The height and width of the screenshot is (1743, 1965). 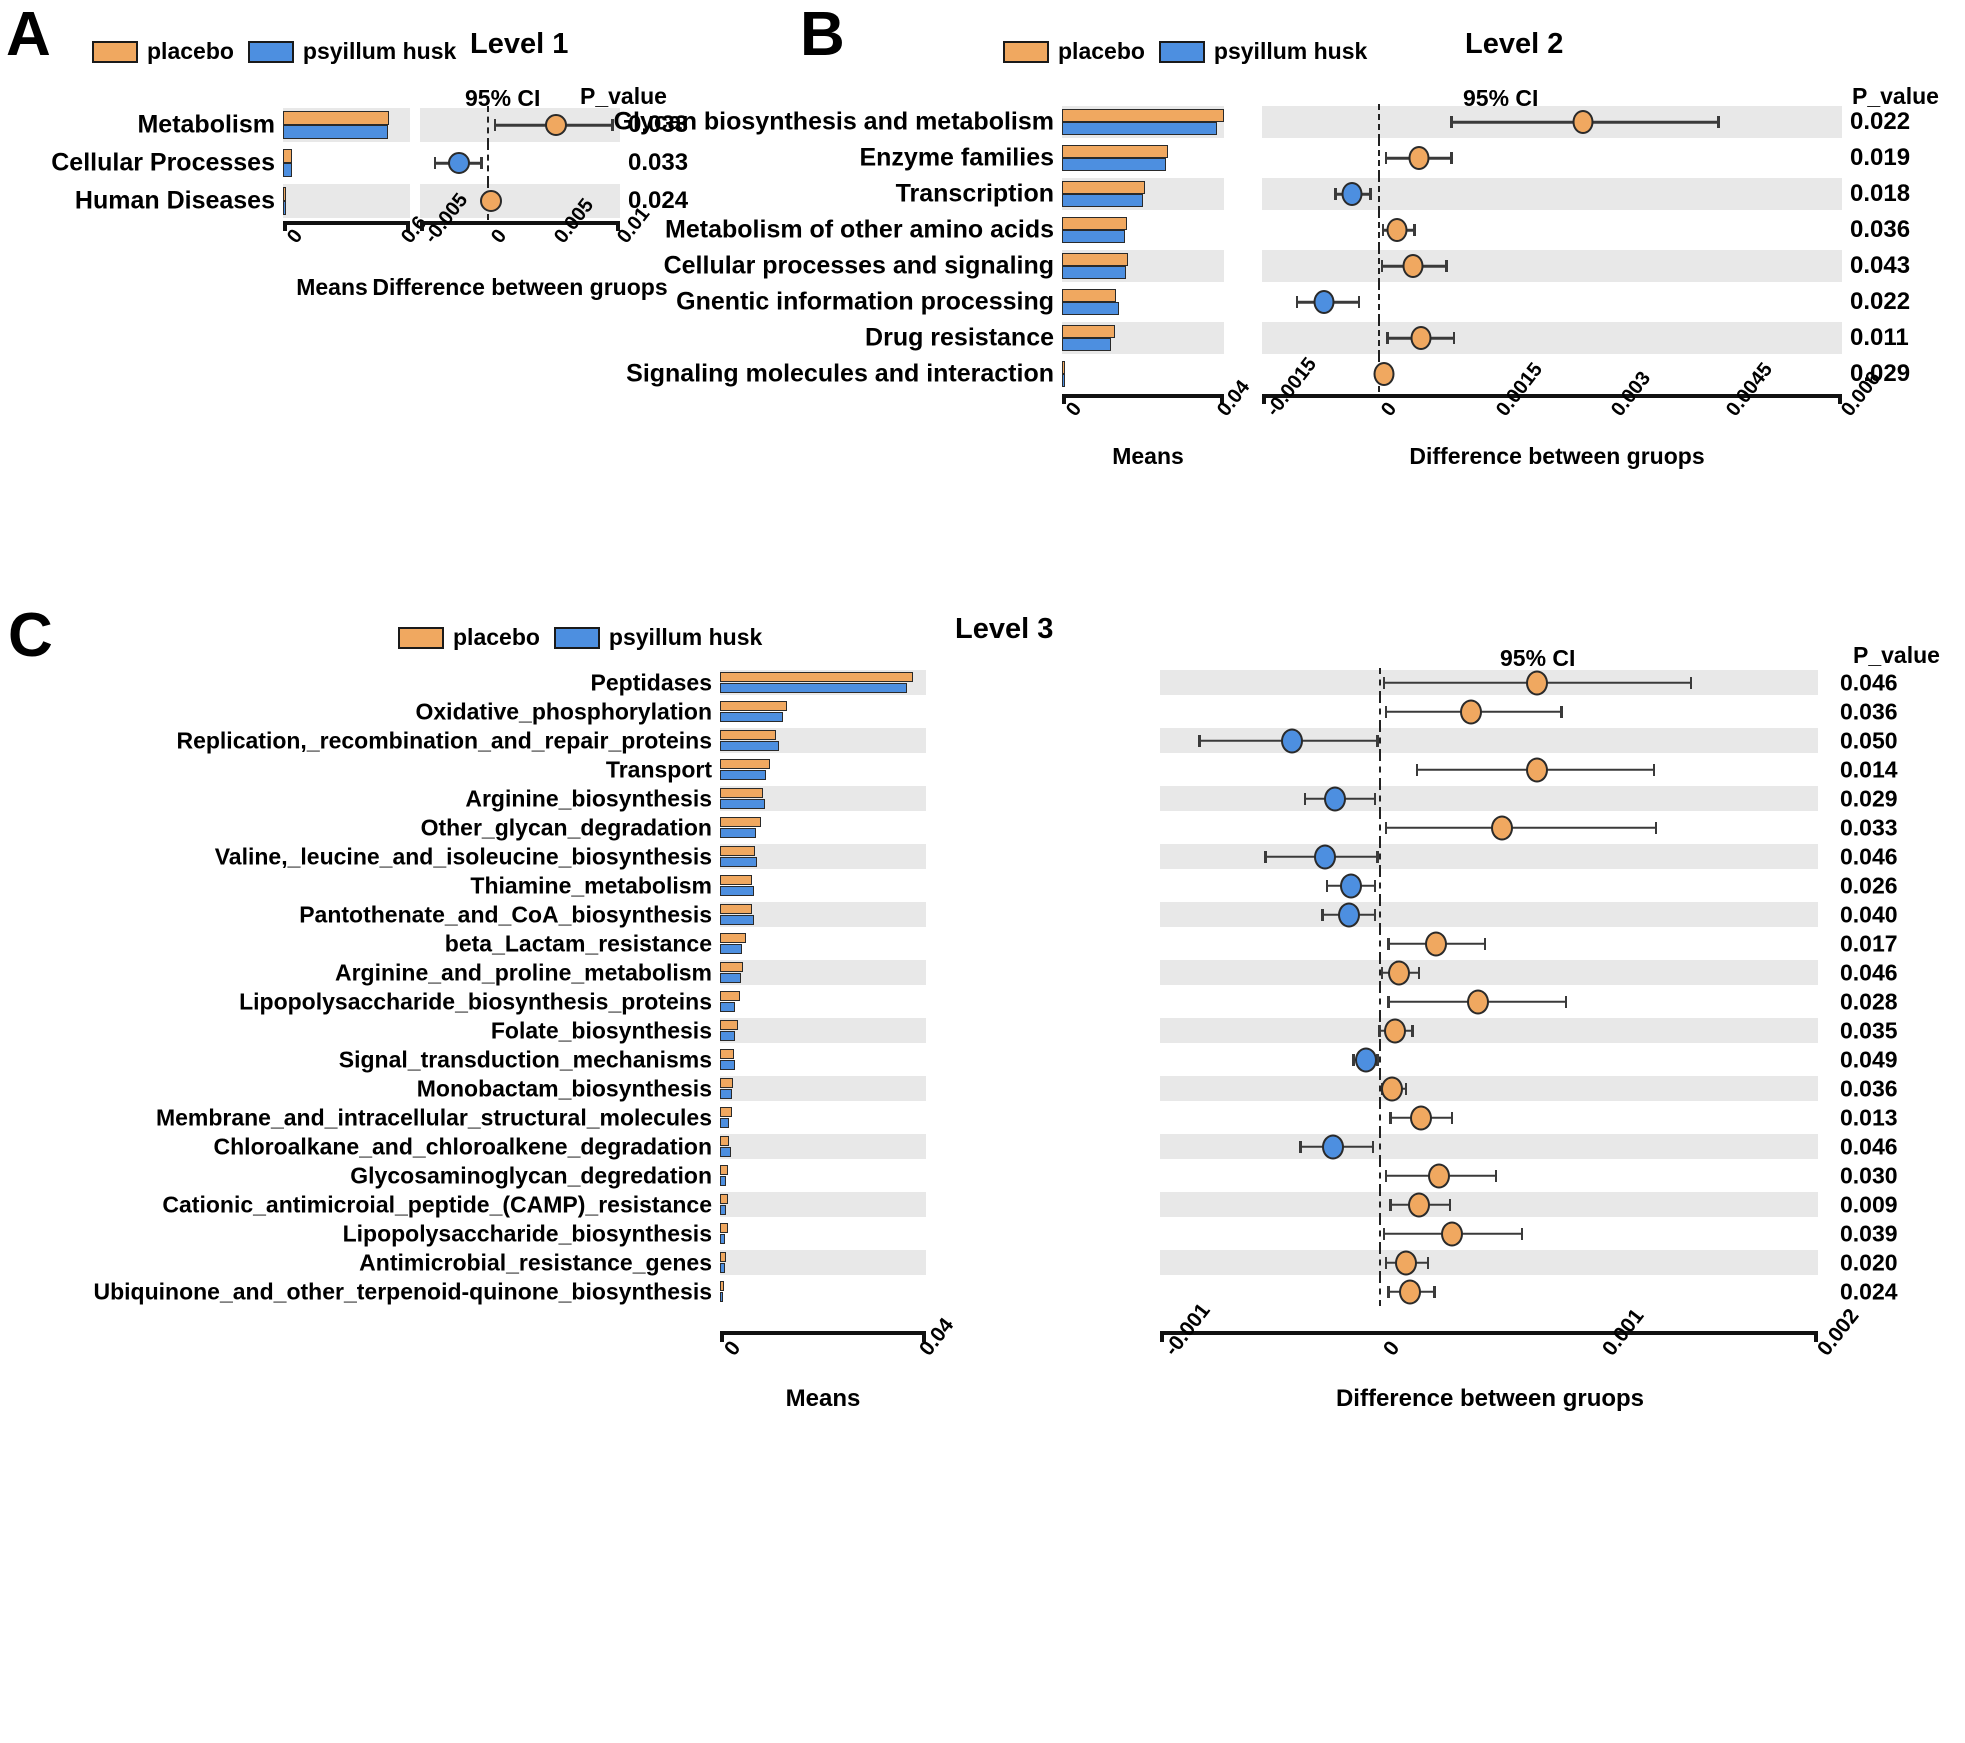 I want to click on chart-row: Arginine_biosynthesis 0.029, so click(x=982, y=798).